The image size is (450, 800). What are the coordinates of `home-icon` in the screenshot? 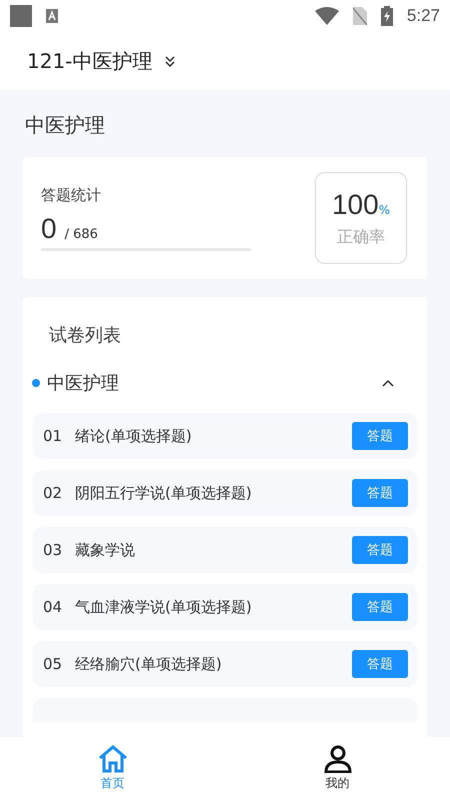 It's located at (113, 759).